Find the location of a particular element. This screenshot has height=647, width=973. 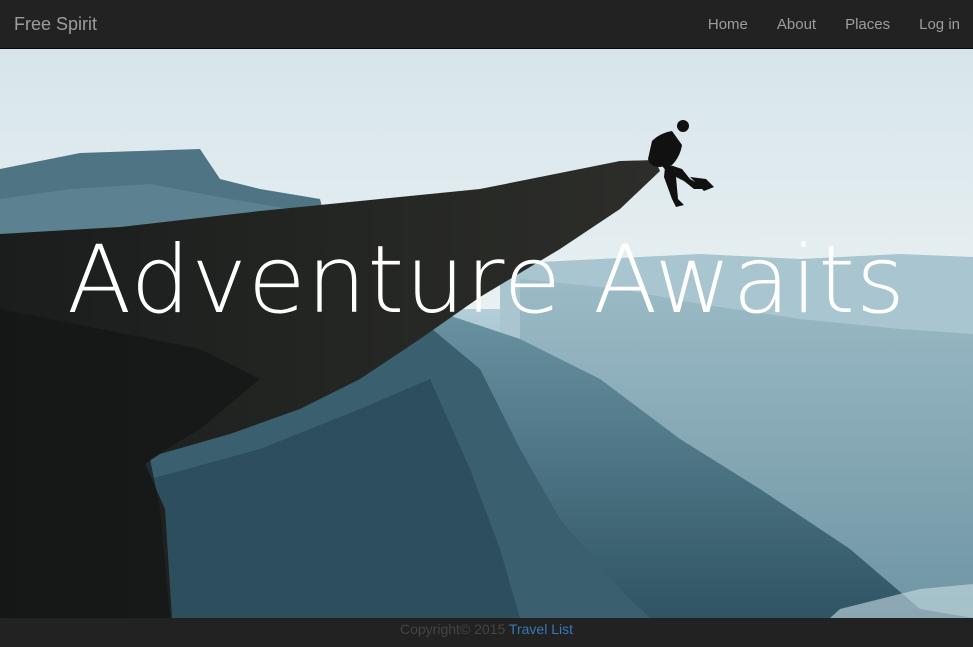

nav-about-link: About is located at coordinates (796, 24).